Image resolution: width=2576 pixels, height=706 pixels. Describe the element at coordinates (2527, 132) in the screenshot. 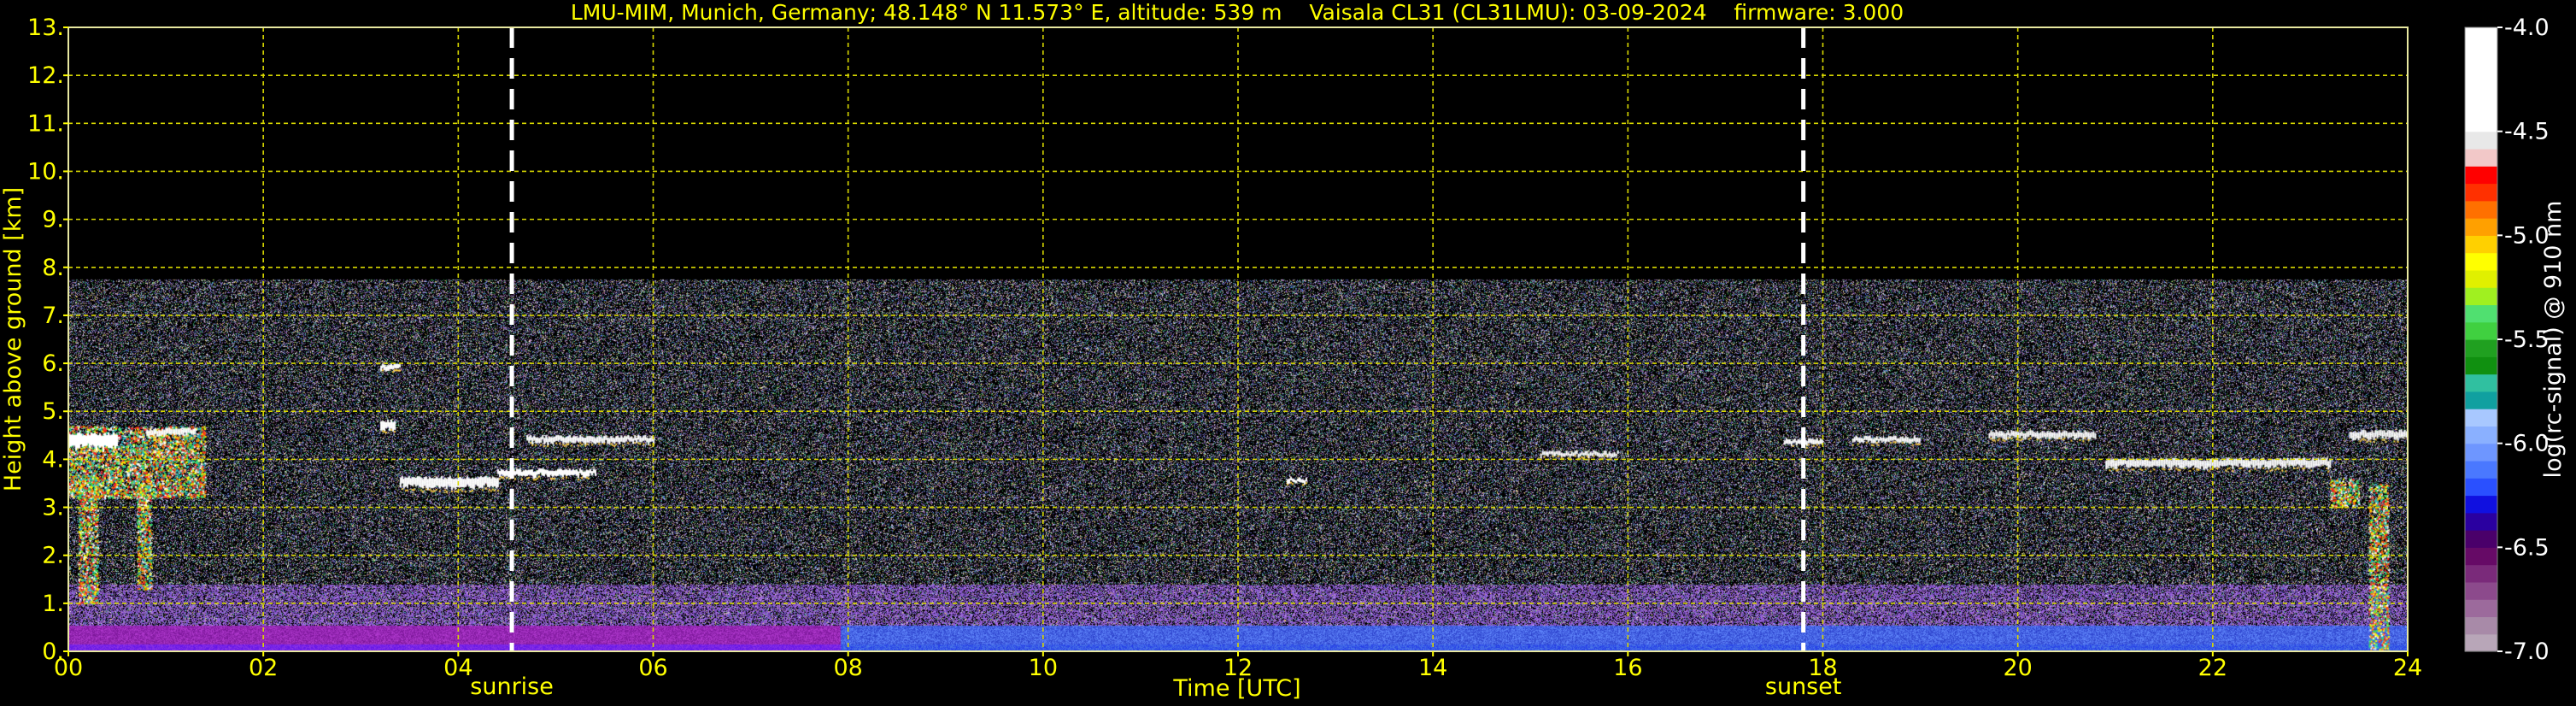

I see `colorbar-tick-label: -4.5` at that location.